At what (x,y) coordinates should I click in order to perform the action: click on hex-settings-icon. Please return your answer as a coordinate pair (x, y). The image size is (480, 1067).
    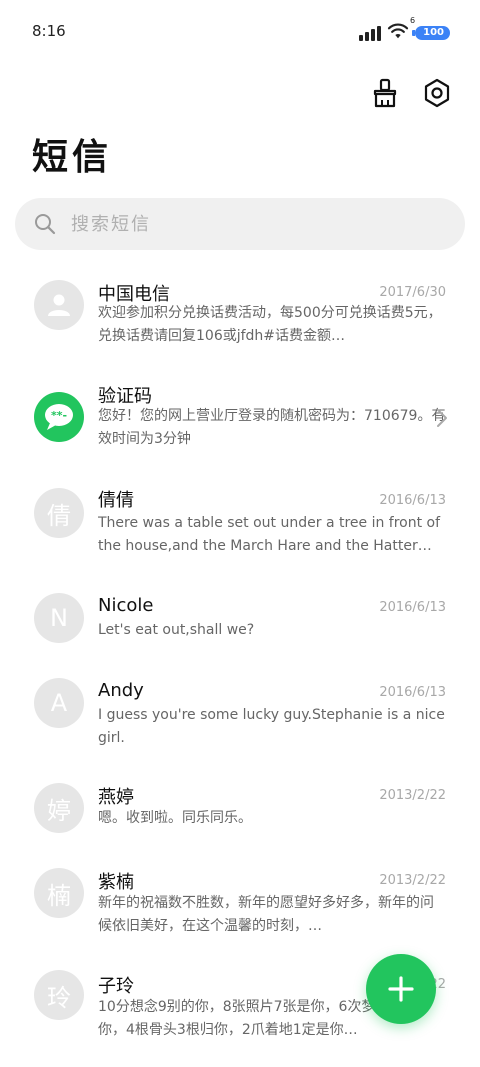
    Looking at the image, I should click on (437, 93).